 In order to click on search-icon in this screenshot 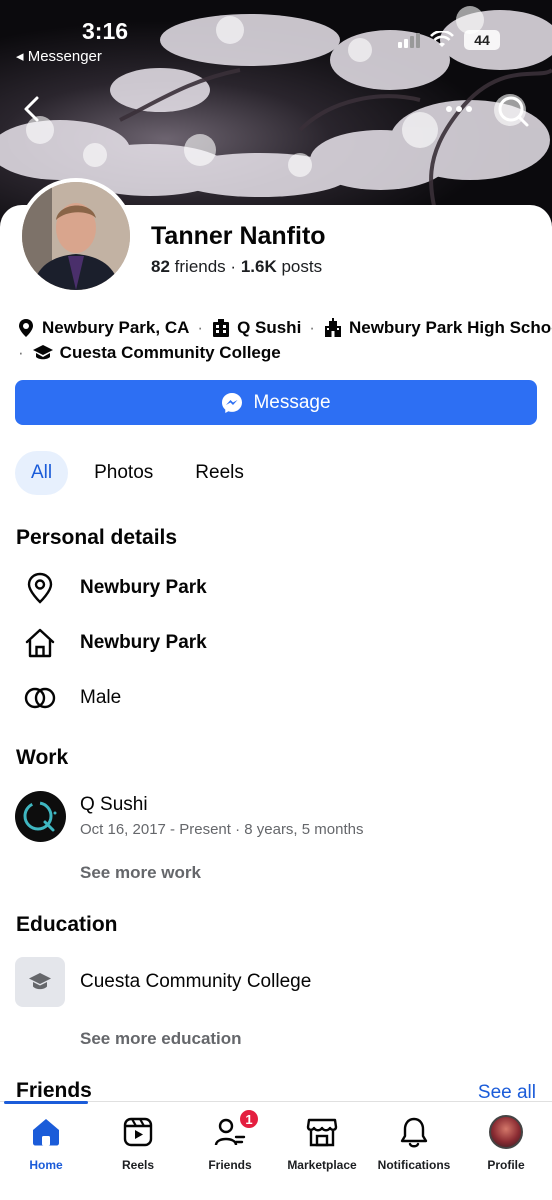, I will do `click(513, 111)`.